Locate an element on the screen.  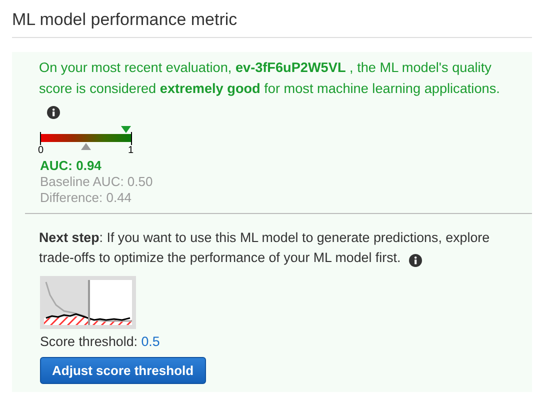
auc-value: AUC: 0.94 is located at coordinates (71, 166).